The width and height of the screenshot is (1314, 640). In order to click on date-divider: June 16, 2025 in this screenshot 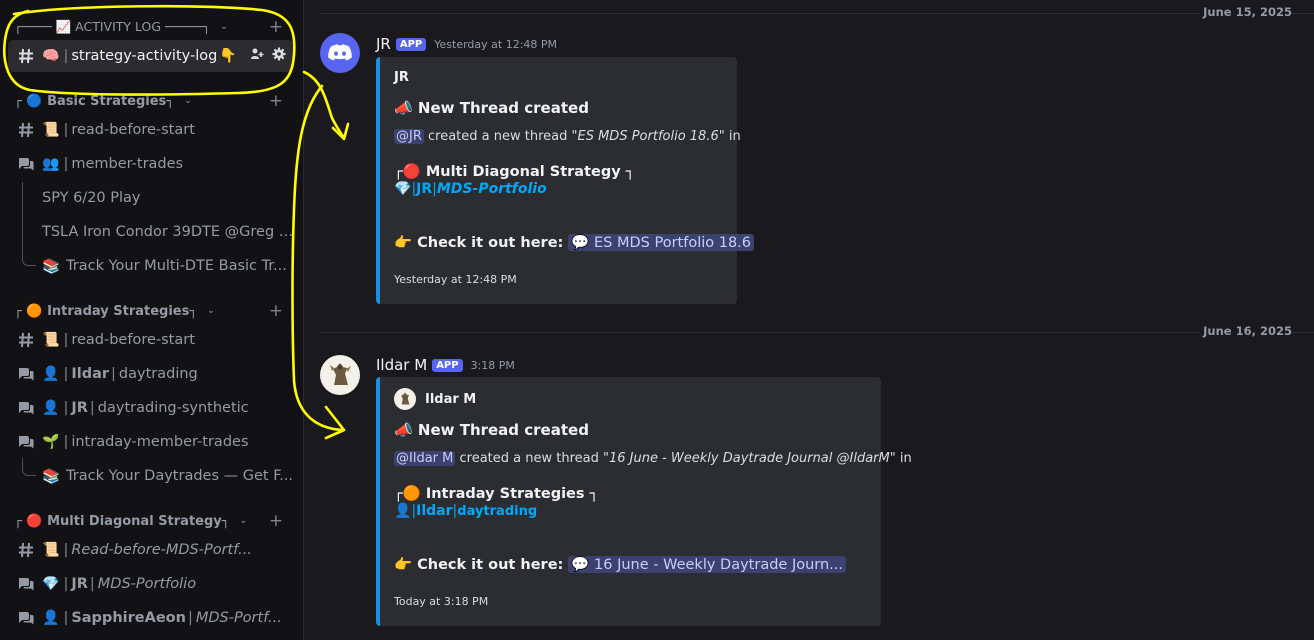, I will do `click(817, 331)`.